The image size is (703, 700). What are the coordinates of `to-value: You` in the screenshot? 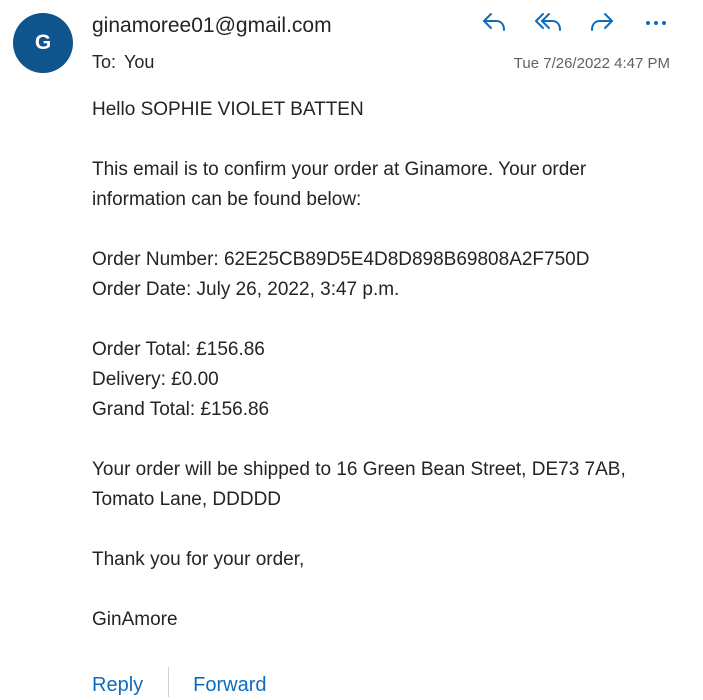 It's located at (139, 62).